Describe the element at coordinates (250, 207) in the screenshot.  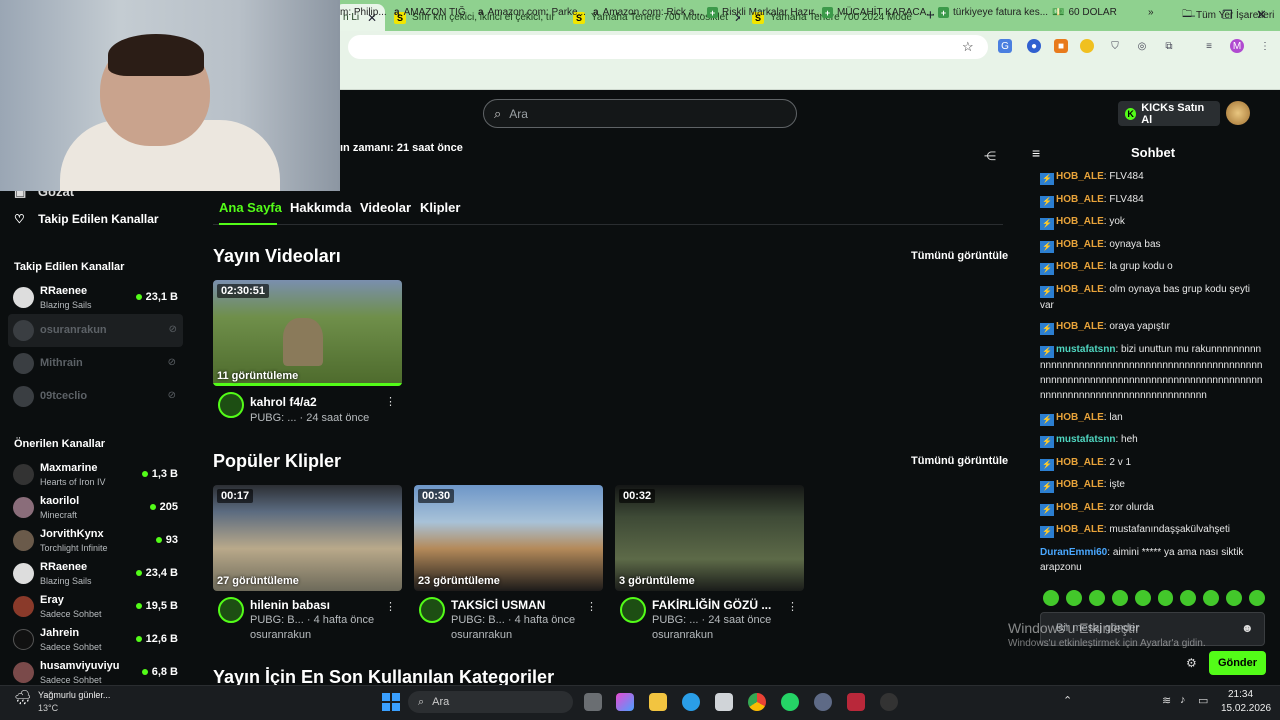
I see `tab-home: Ana Sayfa` at that location.